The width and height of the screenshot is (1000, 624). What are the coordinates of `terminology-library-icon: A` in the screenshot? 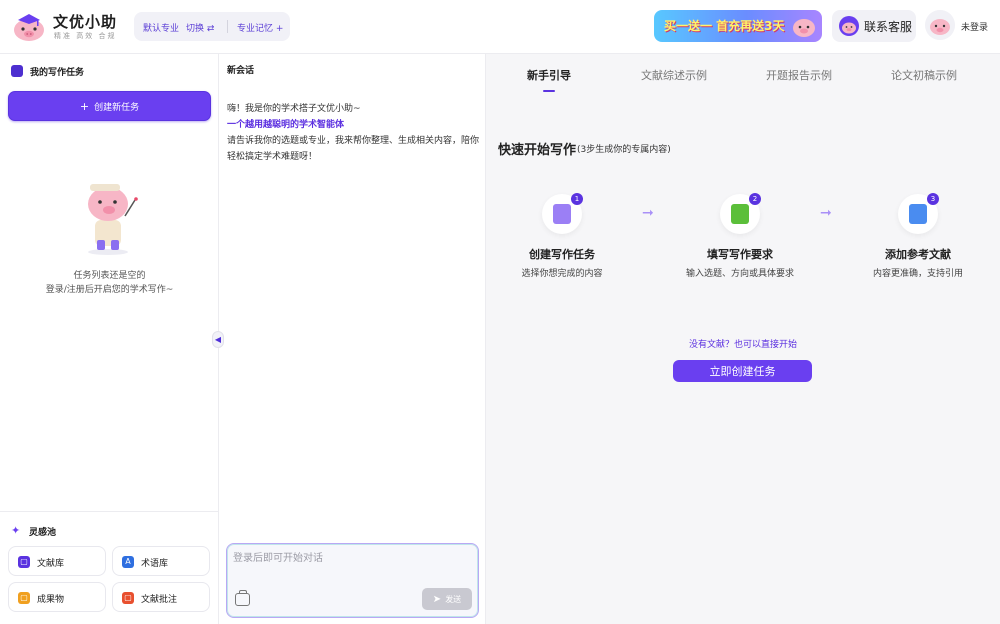 It's located at (128, 562).